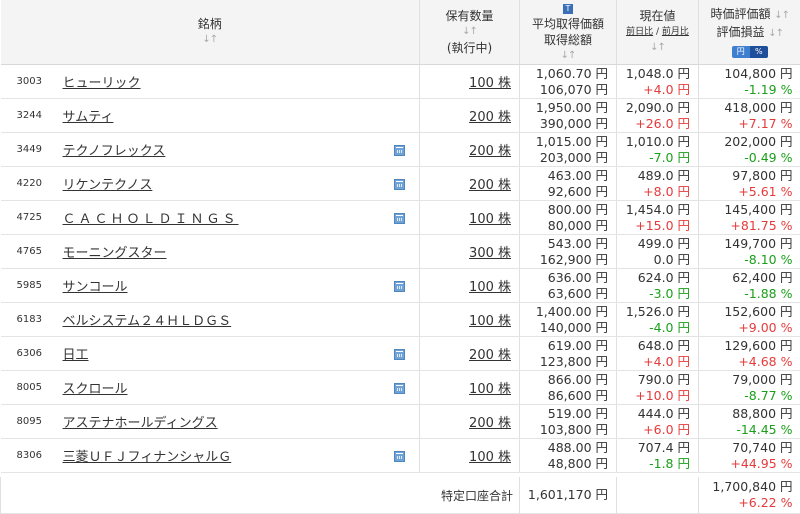  I want to click on market-value: 145,400 円, so click(746, 210).